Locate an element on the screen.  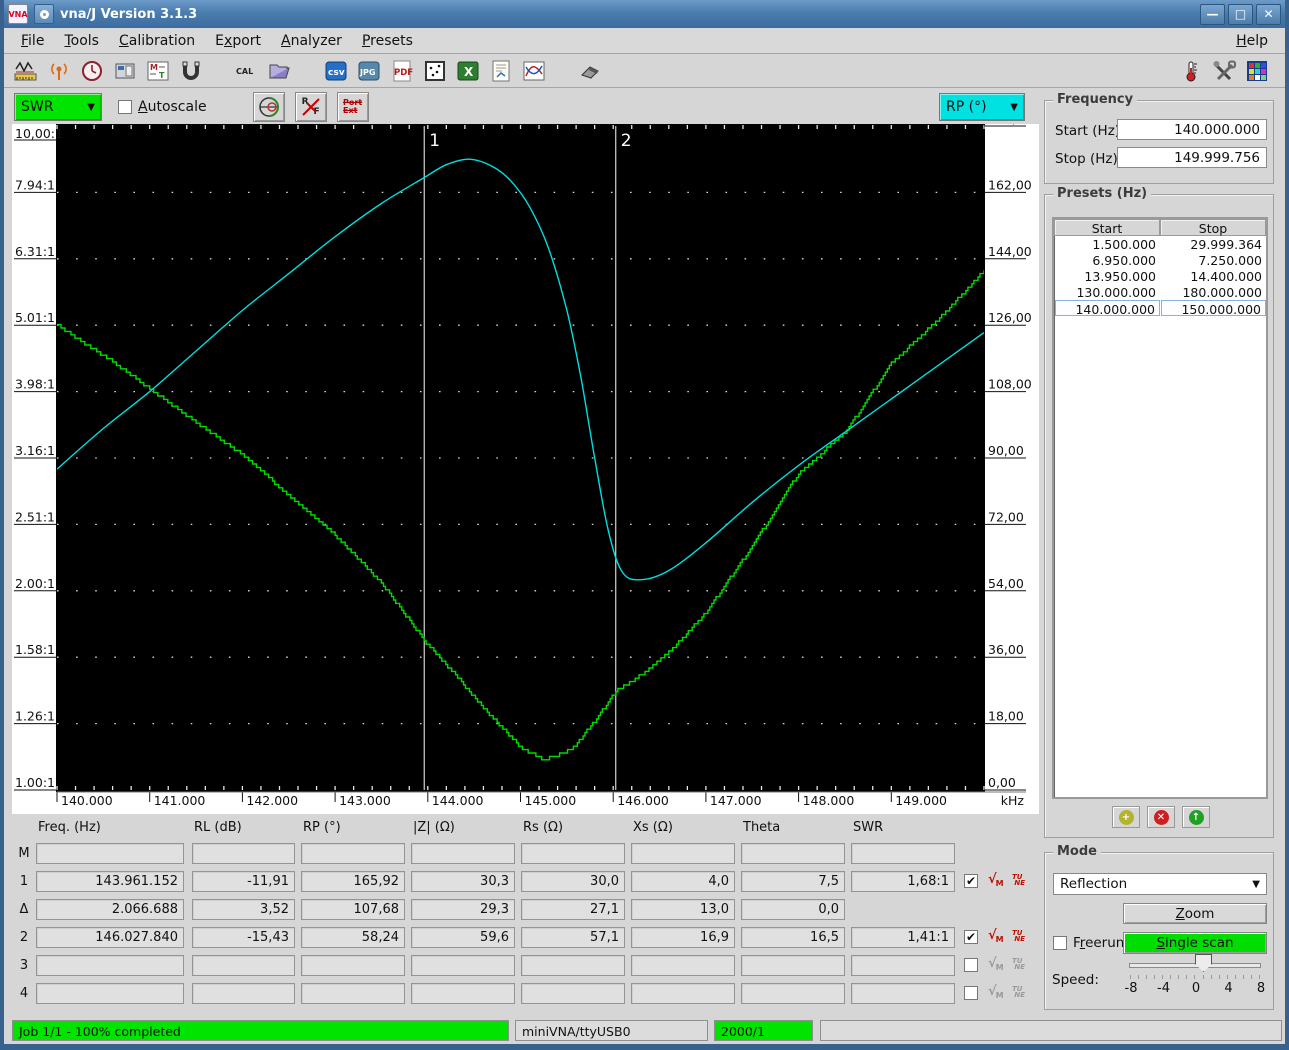
left-scale-select: SWR ▼ is located at coordinates (58, 107).